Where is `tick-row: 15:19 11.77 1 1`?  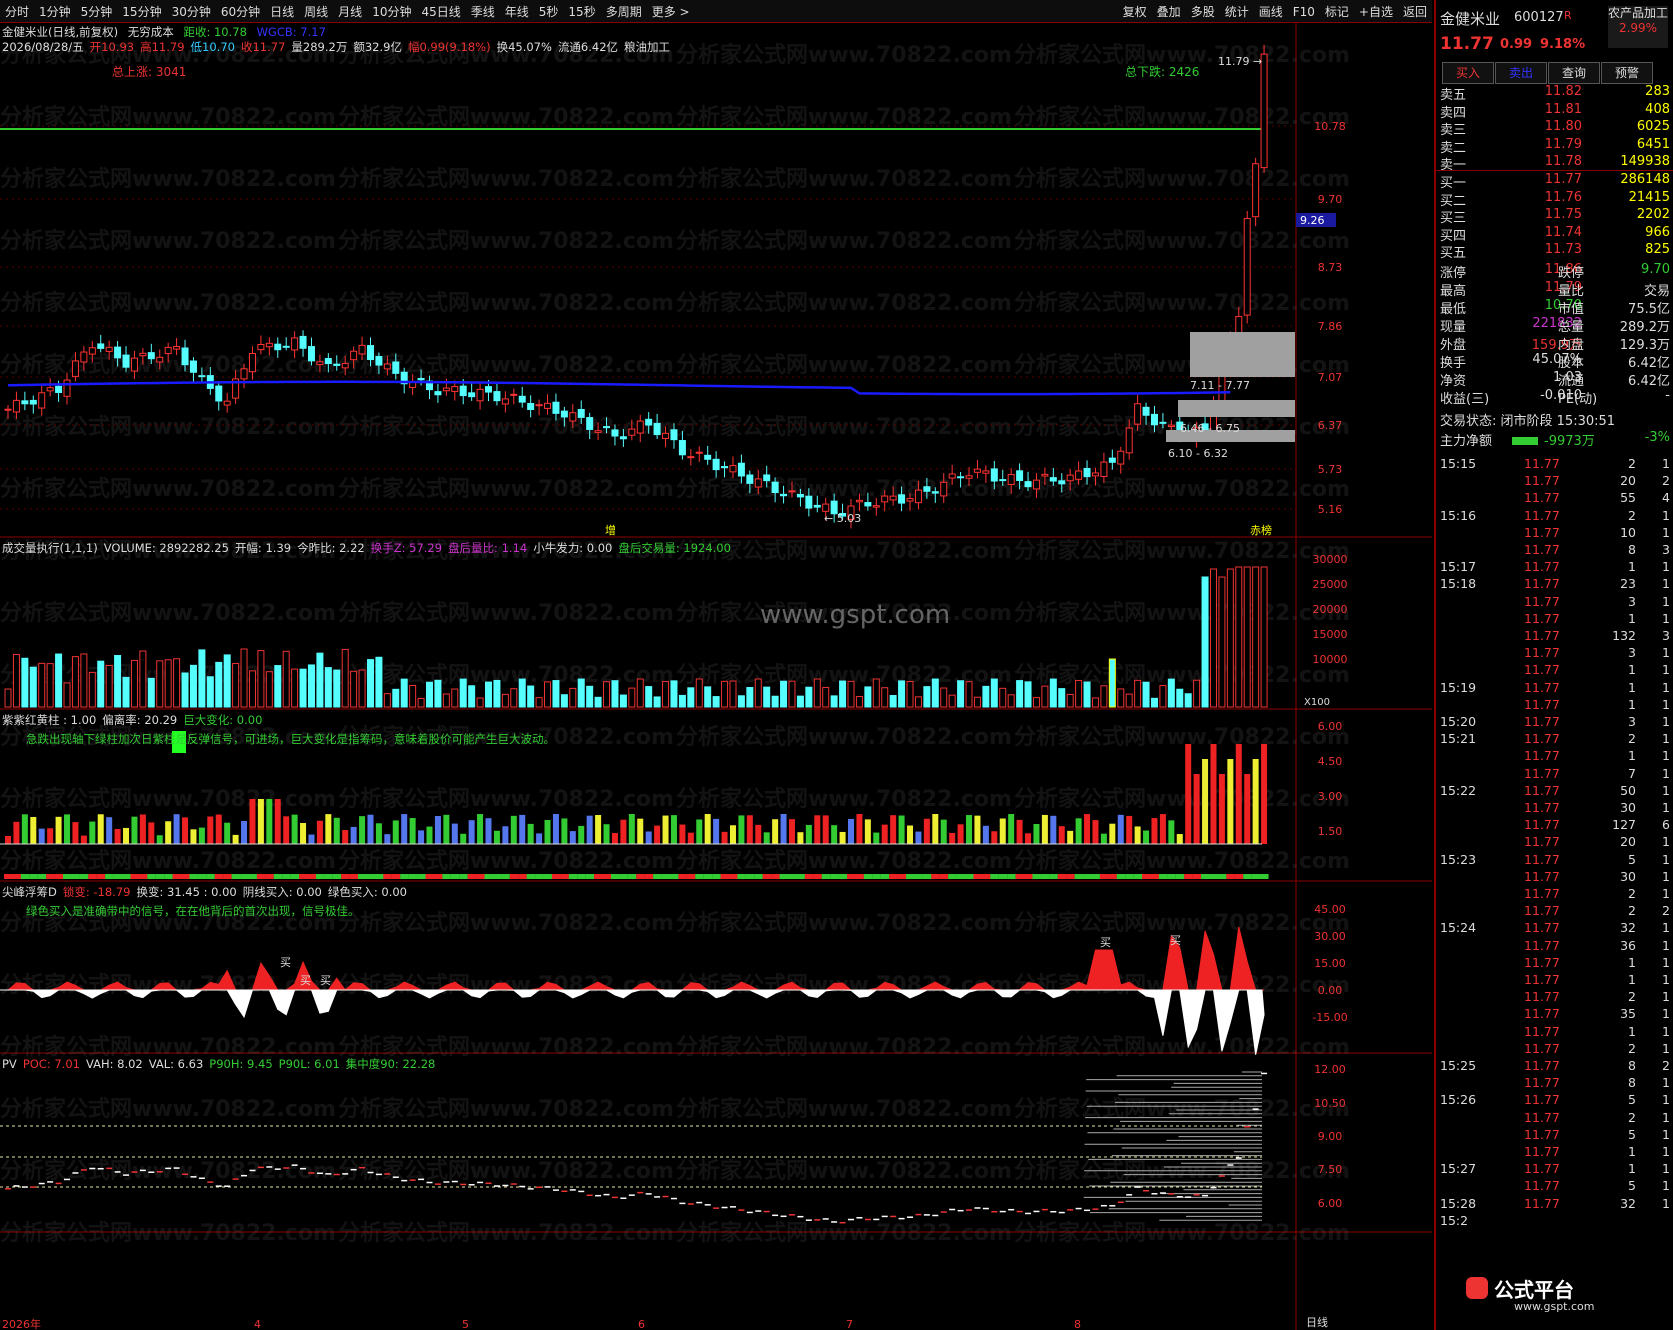
tick-row: 15:19 11.77 1 1 is located at coordinates (1555, 689).